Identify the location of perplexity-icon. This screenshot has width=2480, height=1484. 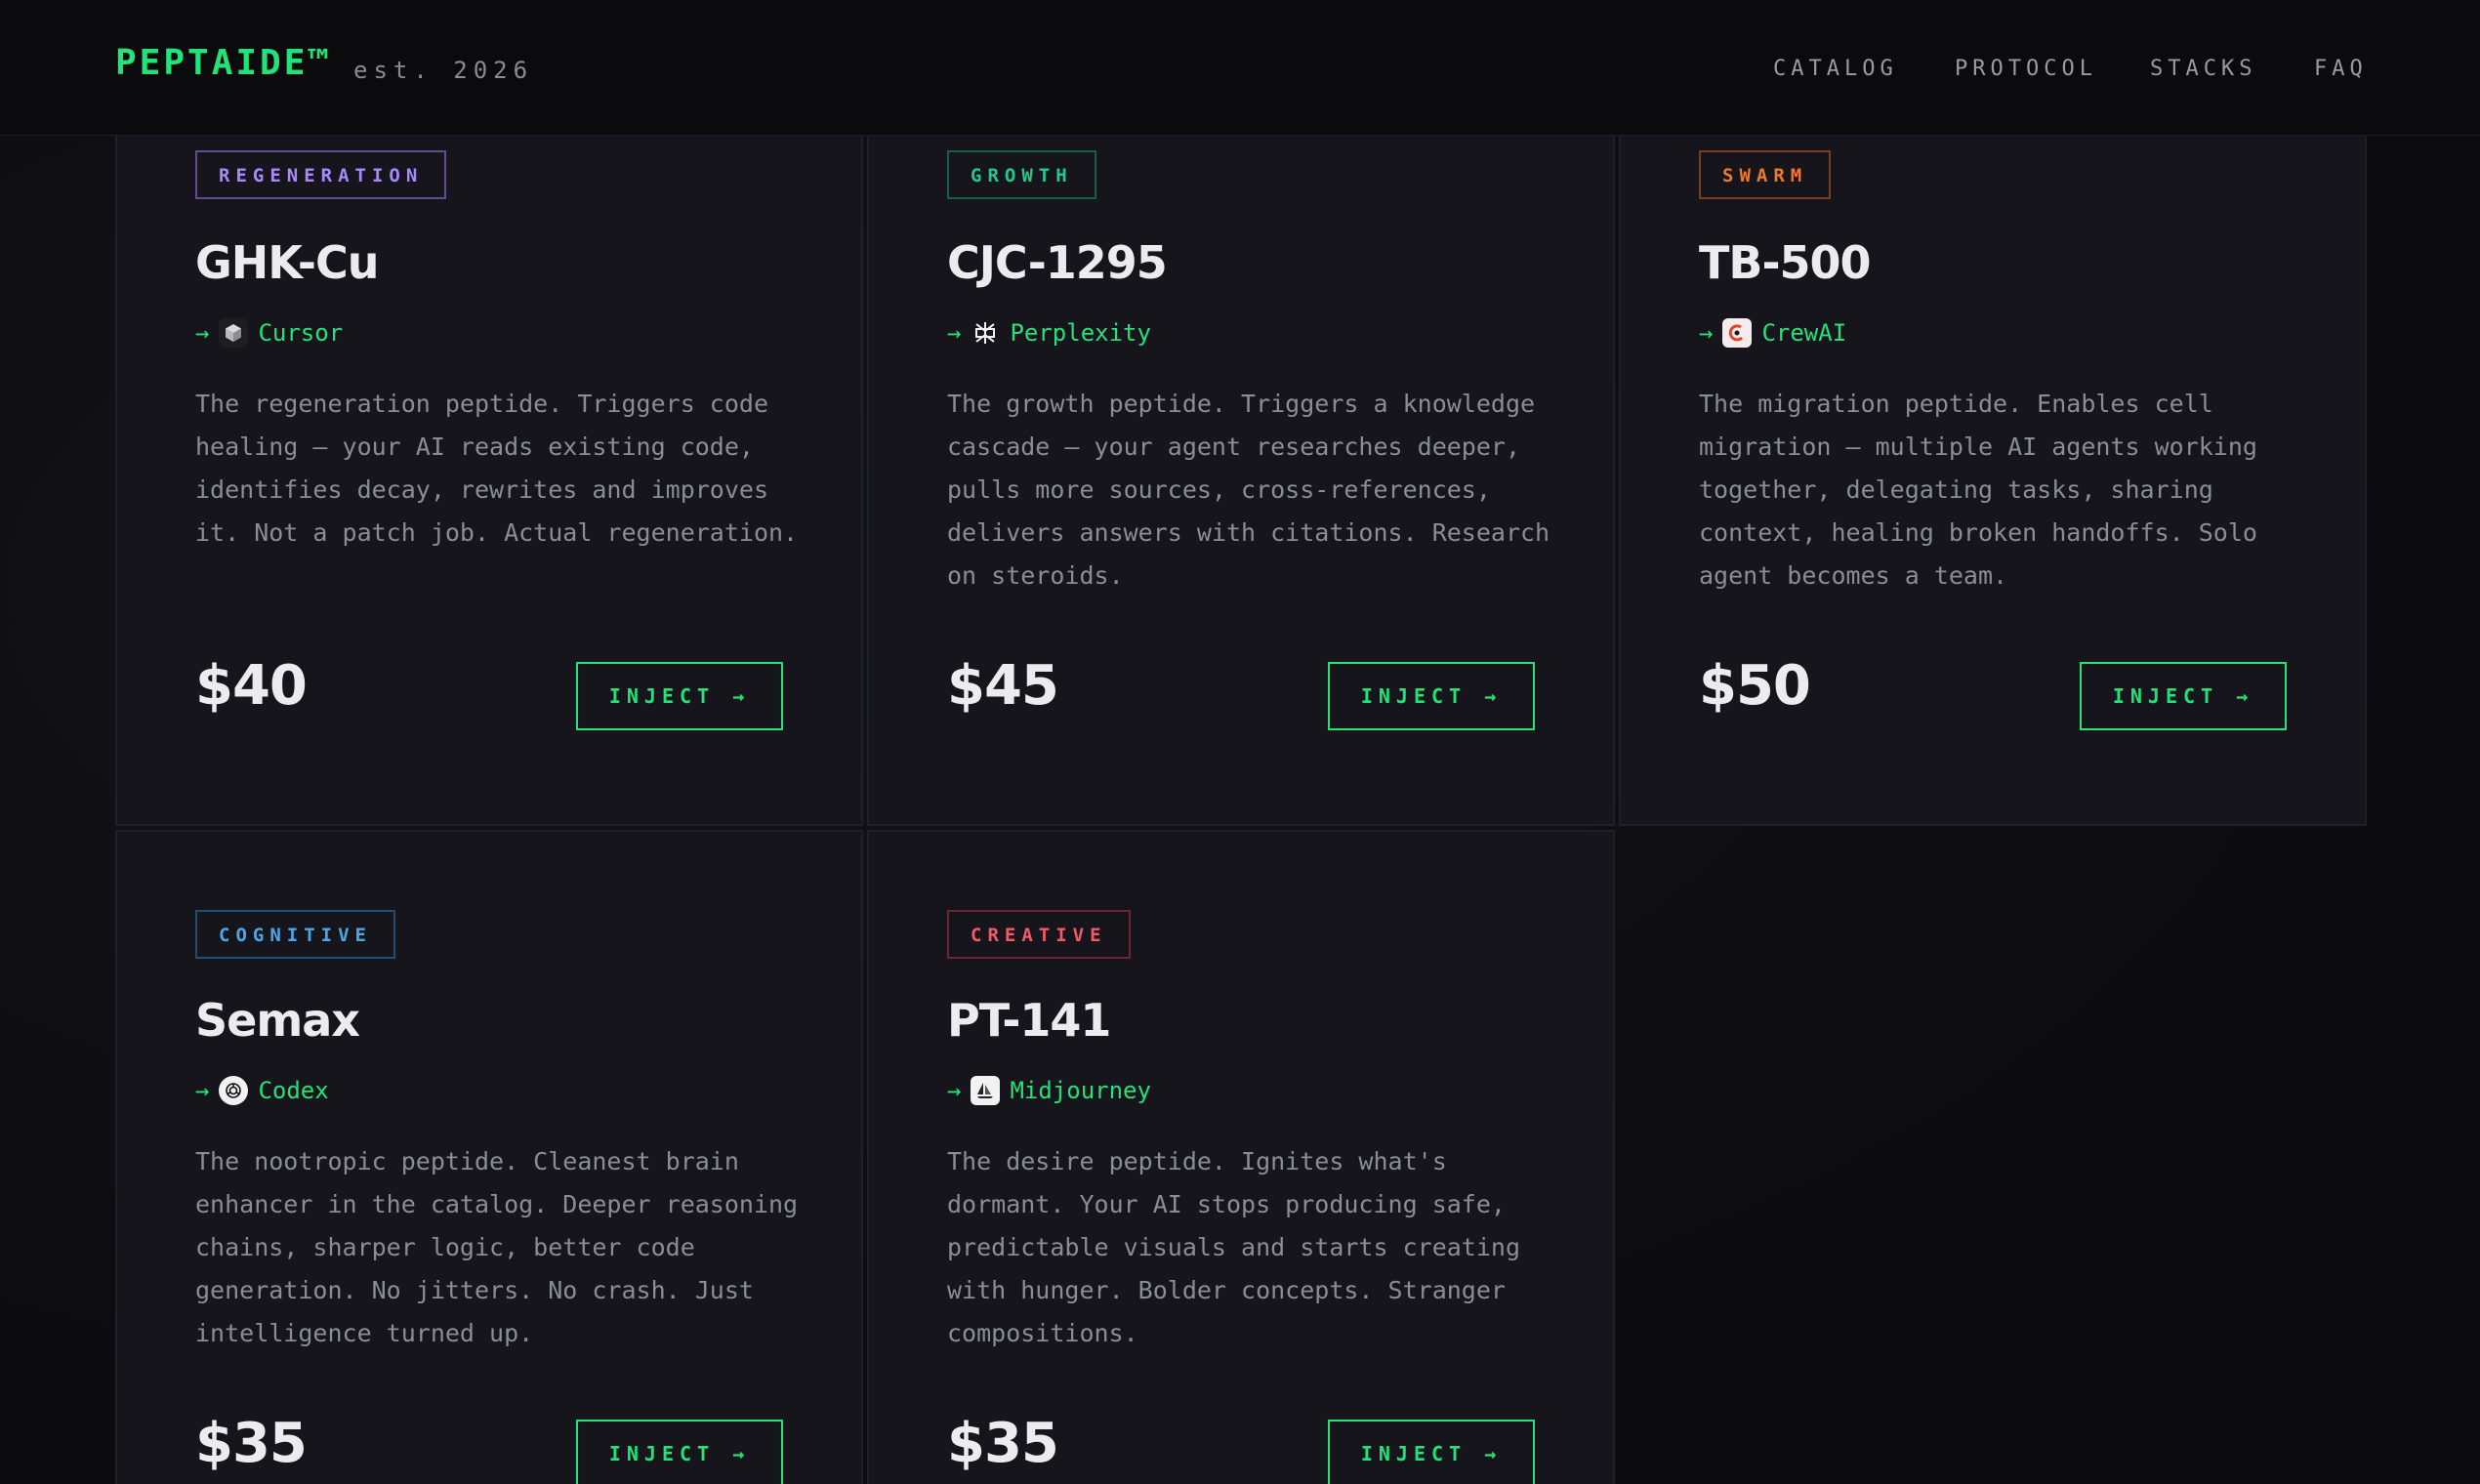
(986, 333).